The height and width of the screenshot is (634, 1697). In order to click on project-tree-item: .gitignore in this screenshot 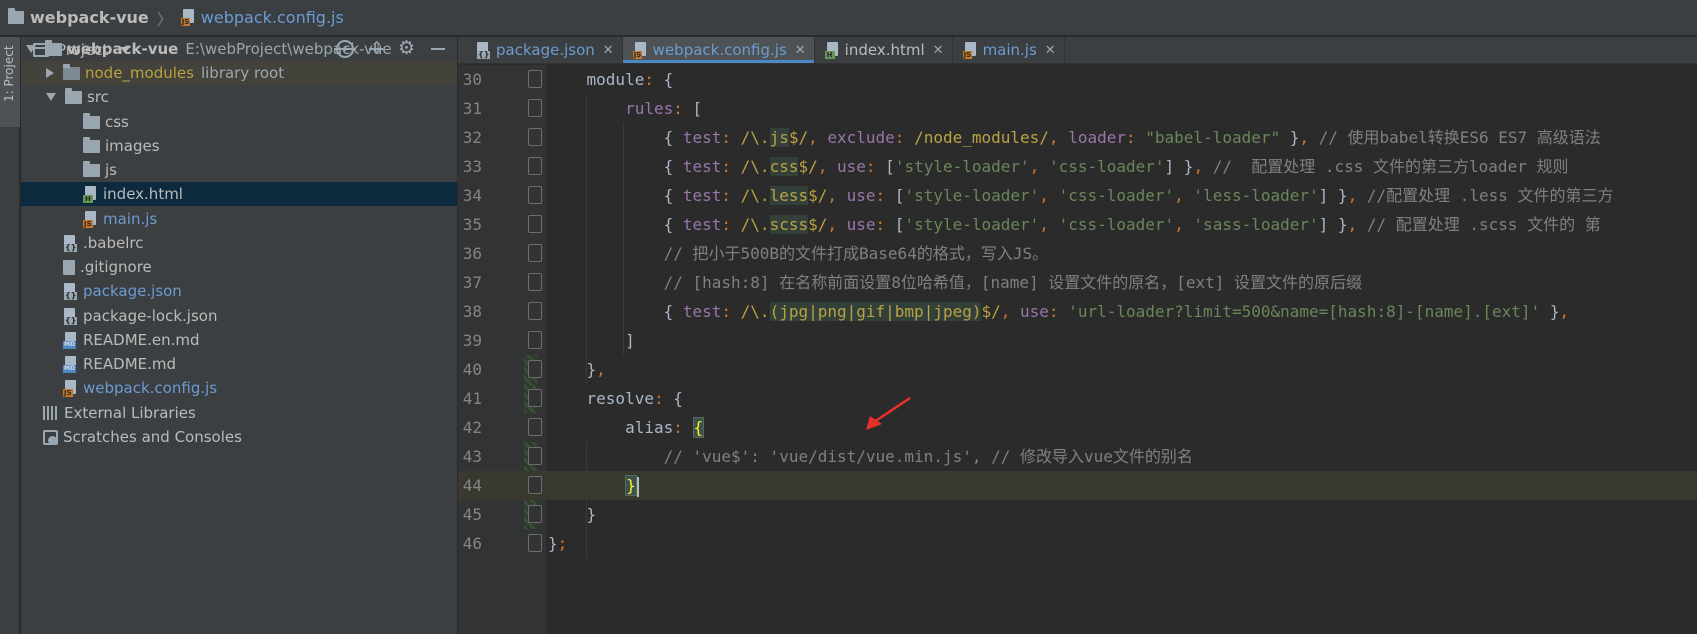, I will do `click(239, 267)`.